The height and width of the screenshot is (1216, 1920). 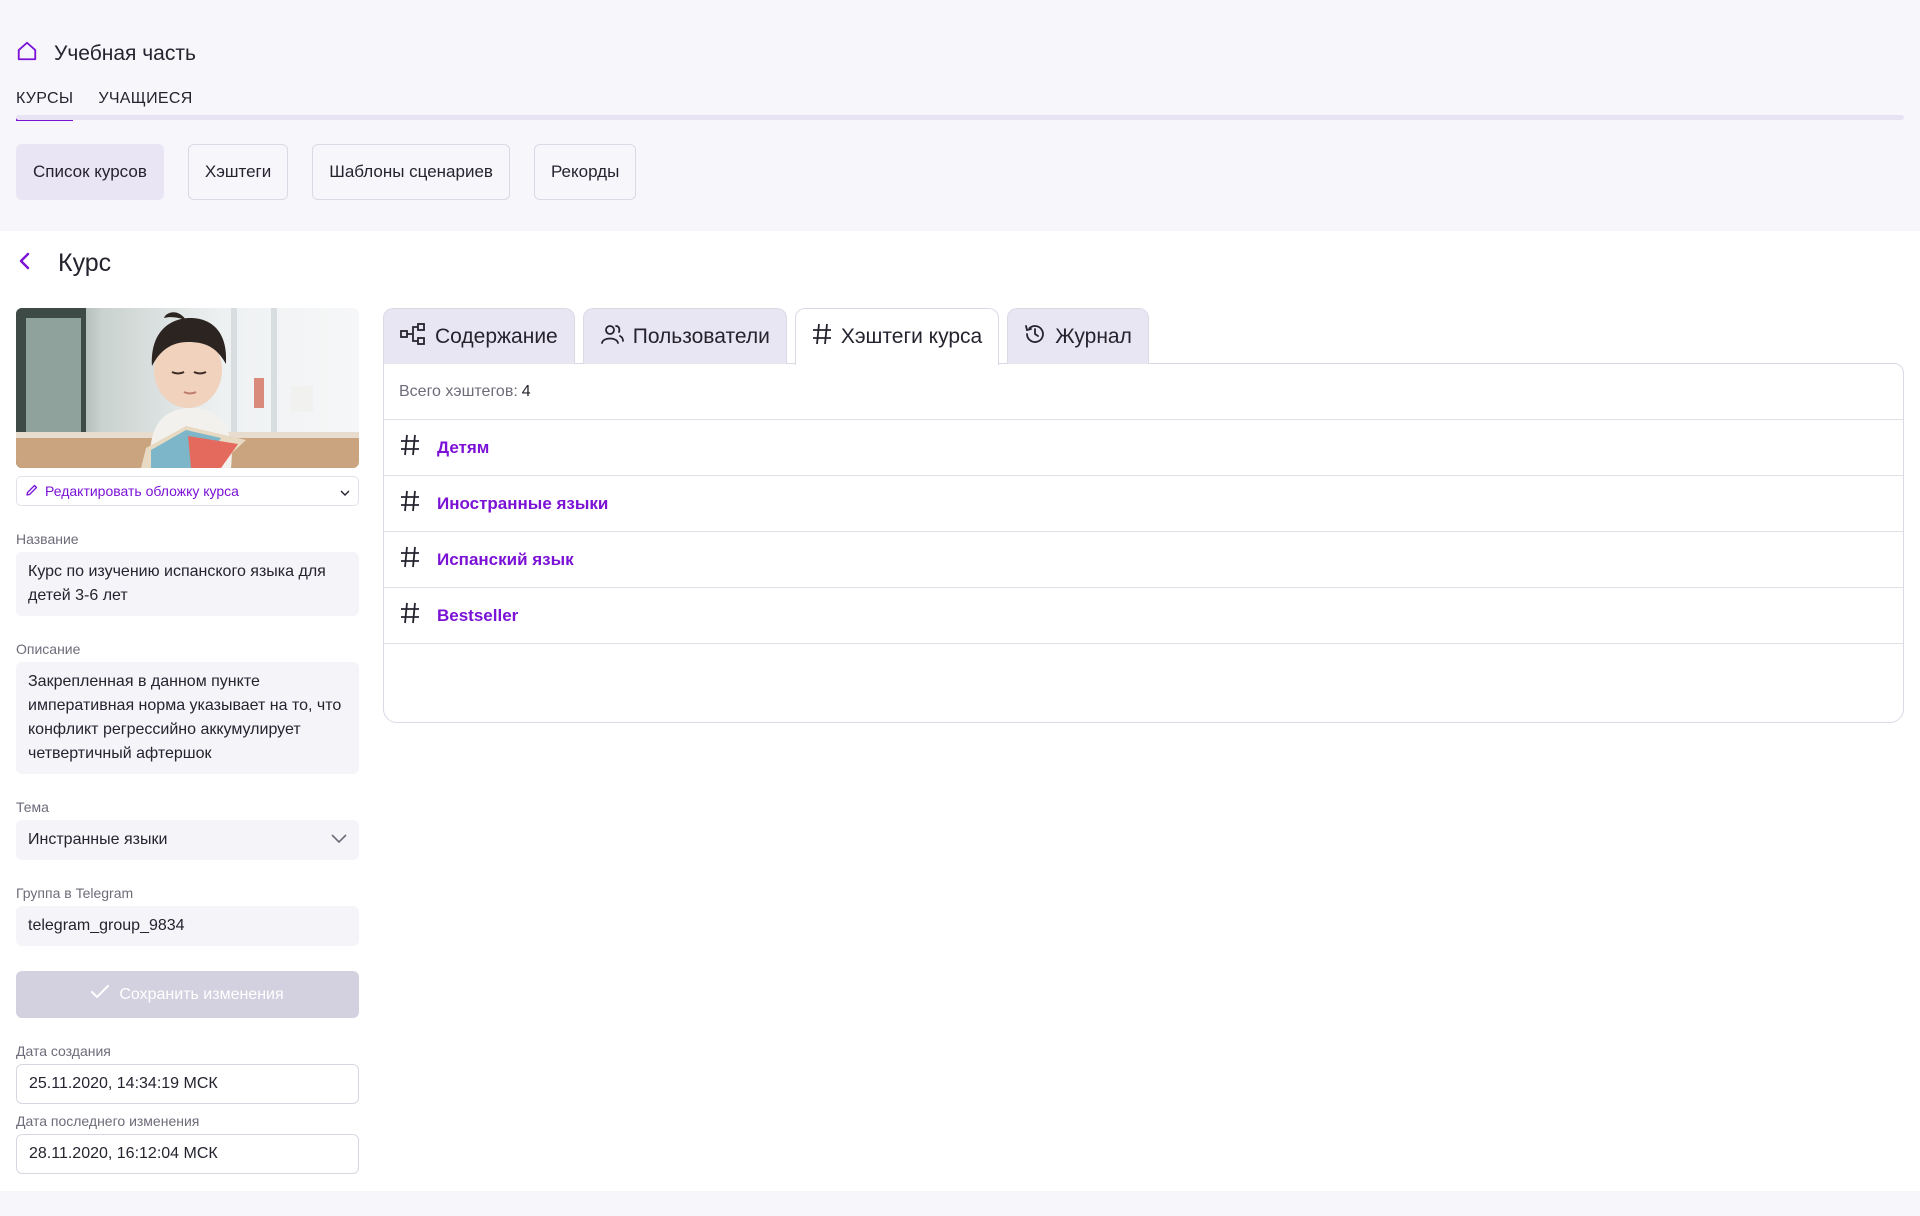 What do you see at coordinates (477, 616) in the screenshot?
I see `hashtag-link: Bestseller` at bounding box center [477, 616].